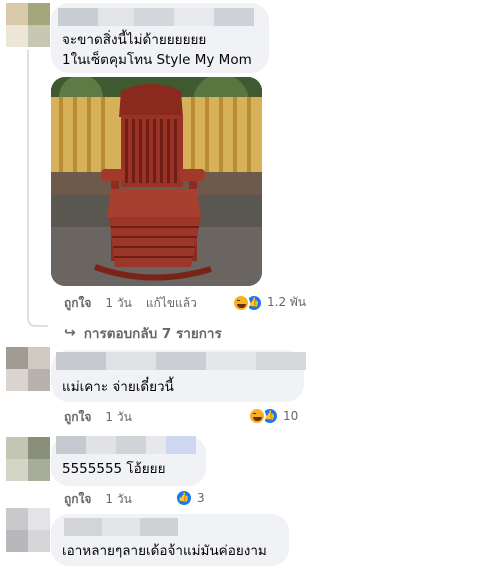 This screenshot has height=571, width=500. What do you see at coordinates (184, 498) in the screenshot?
I see `like-reaction-icon: 👍` at bounding box center [184, 498].